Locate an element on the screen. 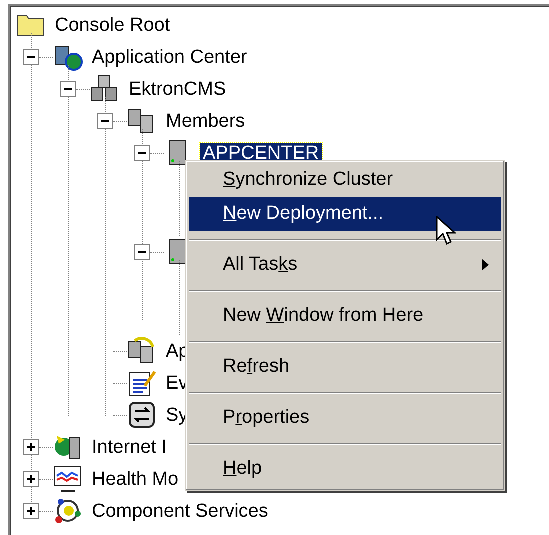  tree-item: Component Services is located at coordinates (180, 511).